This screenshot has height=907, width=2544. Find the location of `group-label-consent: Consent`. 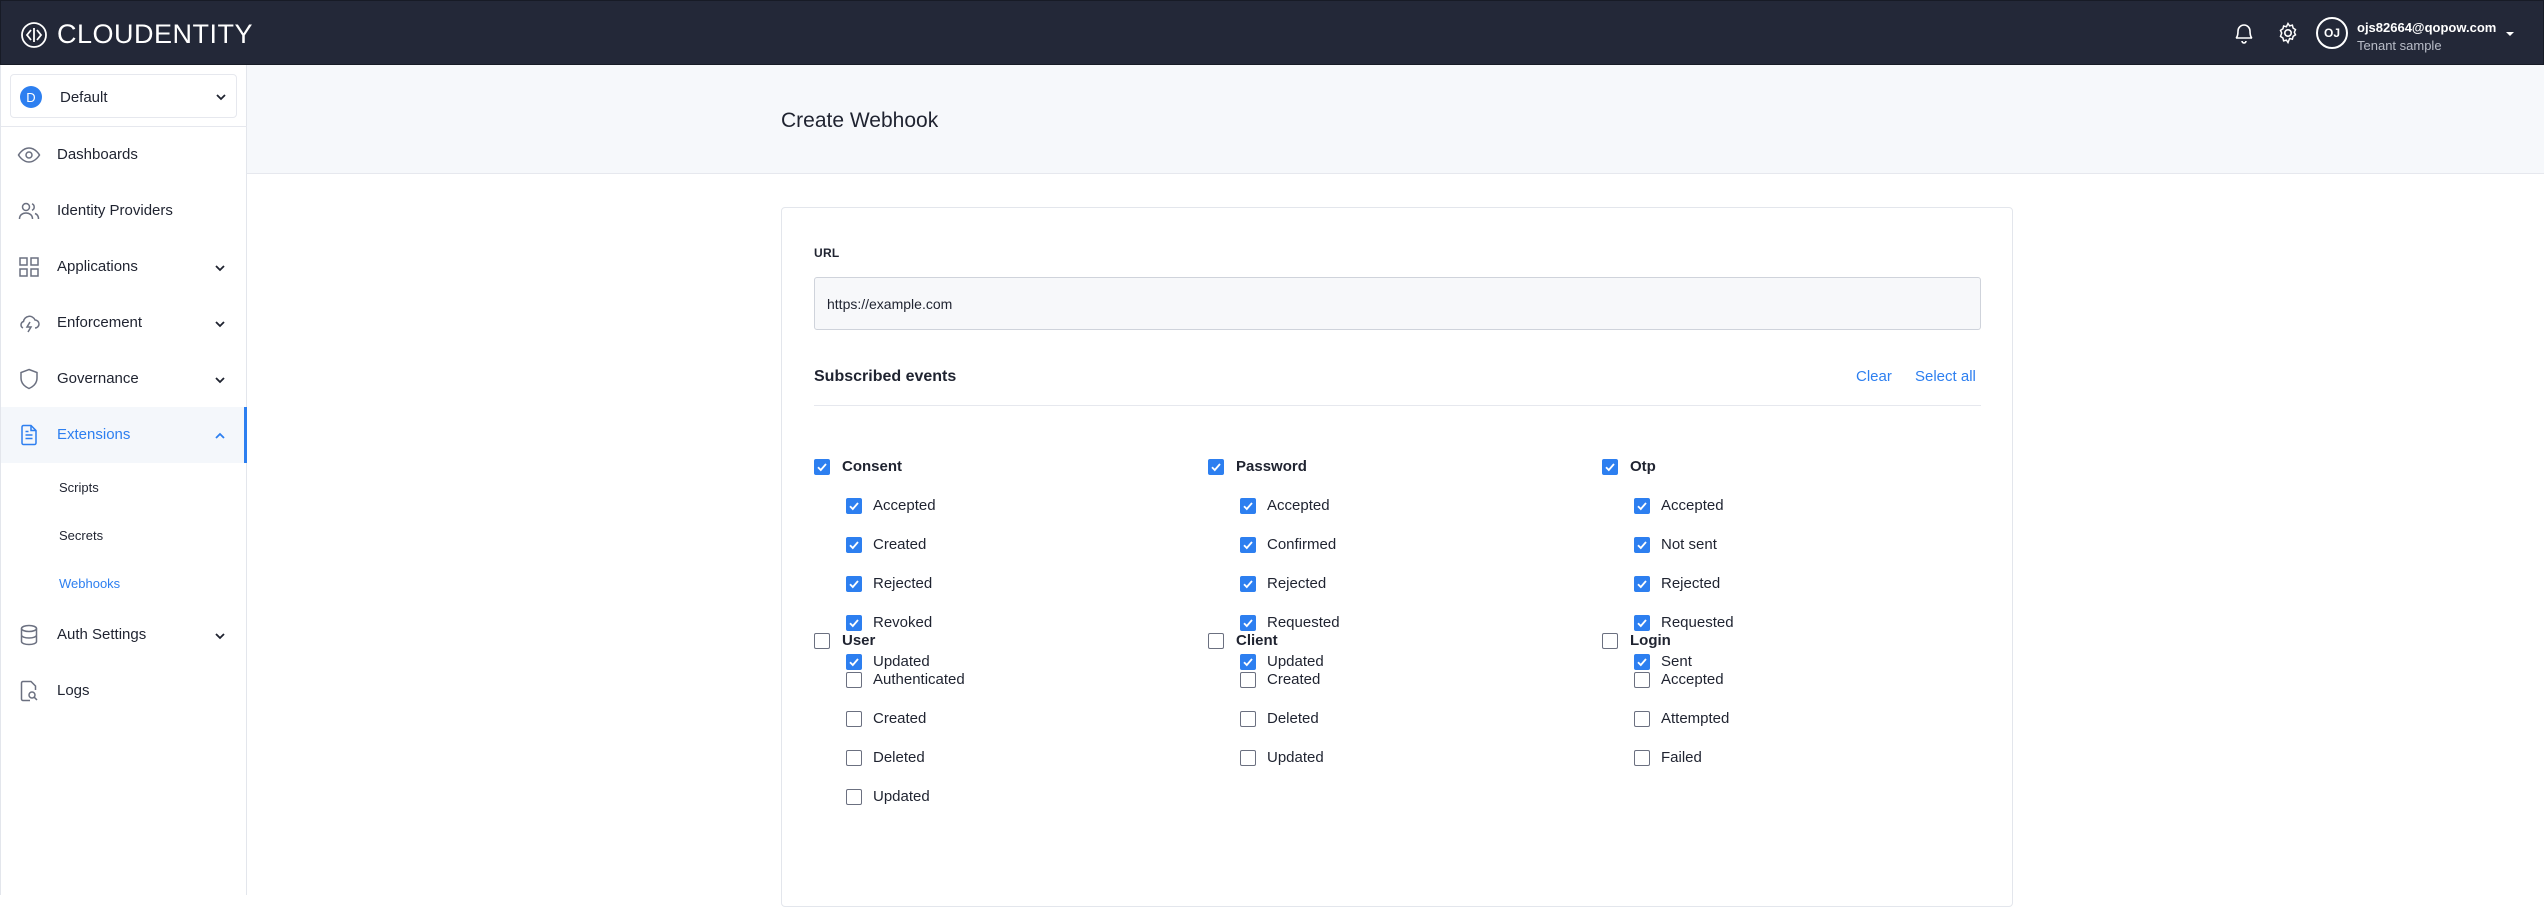

group-label-consent: Consent is located at coordinates (872, 466).